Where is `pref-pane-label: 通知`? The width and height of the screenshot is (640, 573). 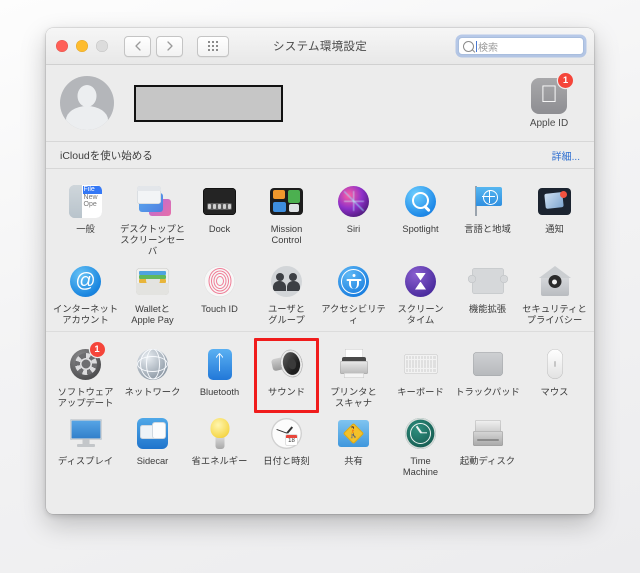 pref-pane-label: 通知 is located at coordinates (554, 229).